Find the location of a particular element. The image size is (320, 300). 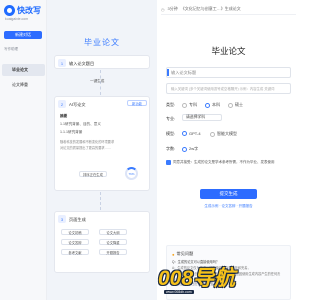

grid-item: 论文降重 is located at coordinates (113, 242).